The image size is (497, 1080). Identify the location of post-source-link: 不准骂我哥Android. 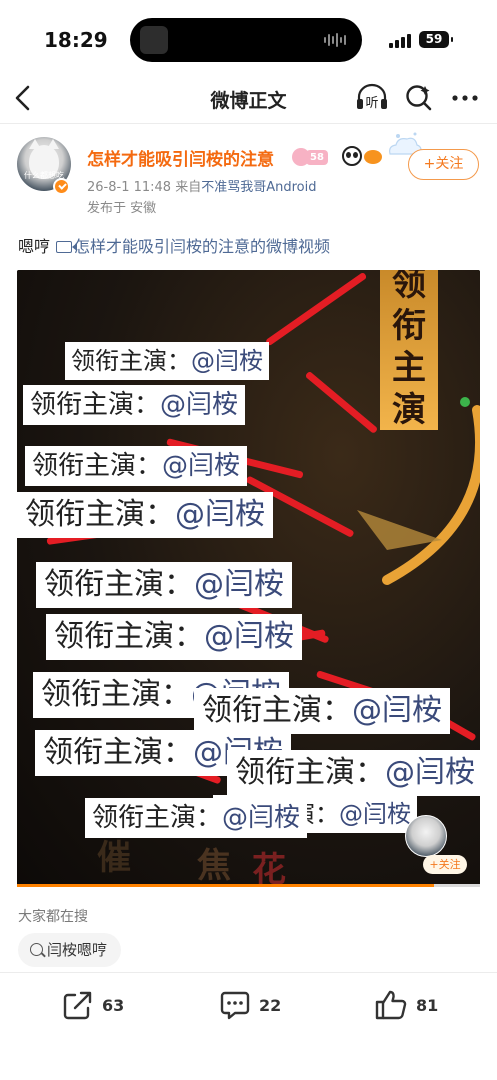
(258, 187).